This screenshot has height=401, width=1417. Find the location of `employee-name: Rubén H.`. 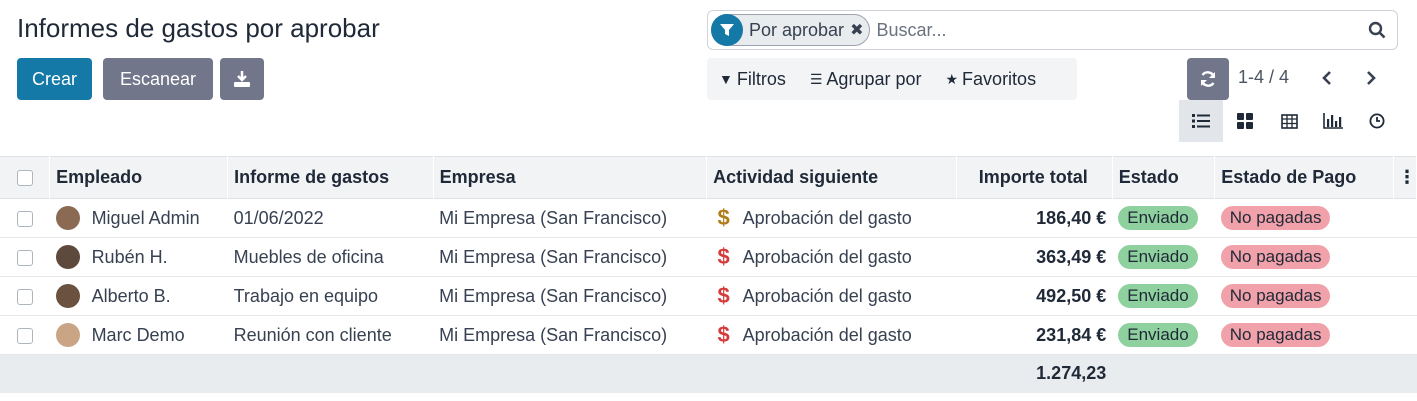

employee-name: Rubén H. is located at coordinates (129, 256).